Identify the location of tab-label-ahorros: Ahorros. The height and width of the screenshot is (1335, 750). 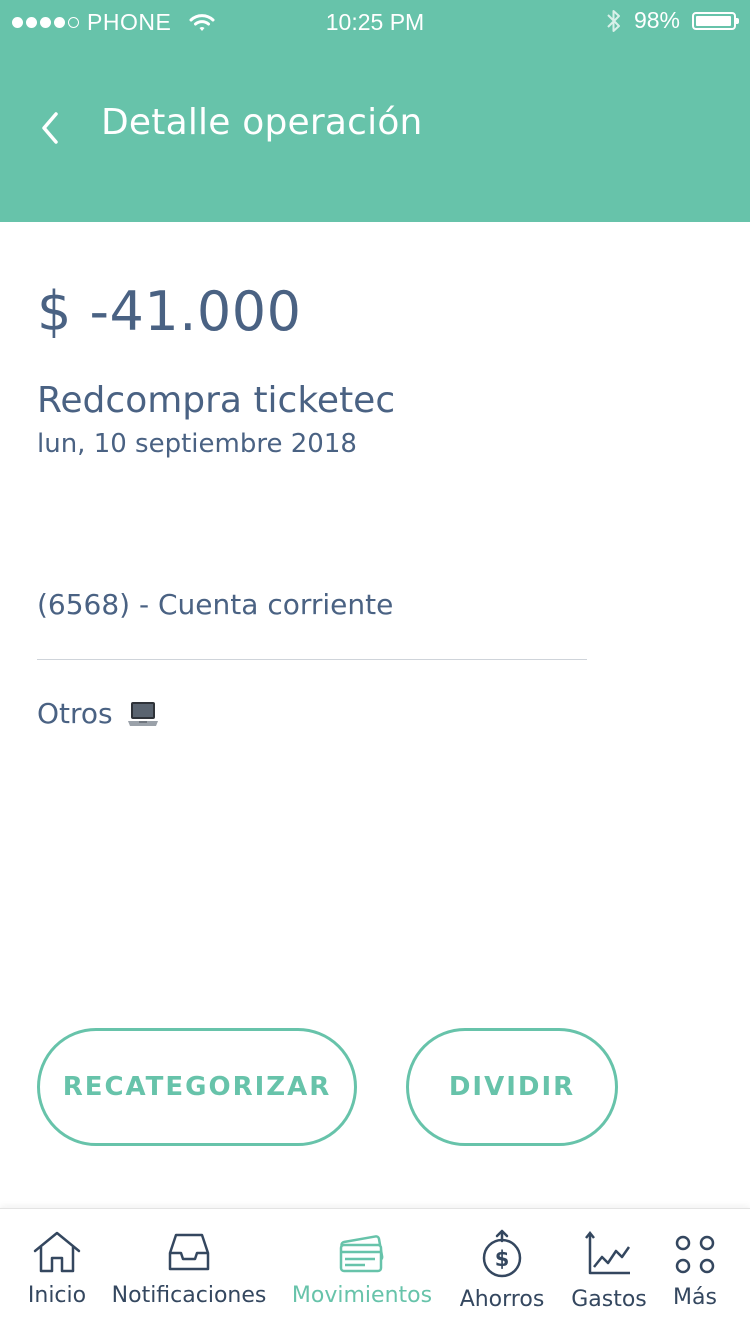
(502, 1299).